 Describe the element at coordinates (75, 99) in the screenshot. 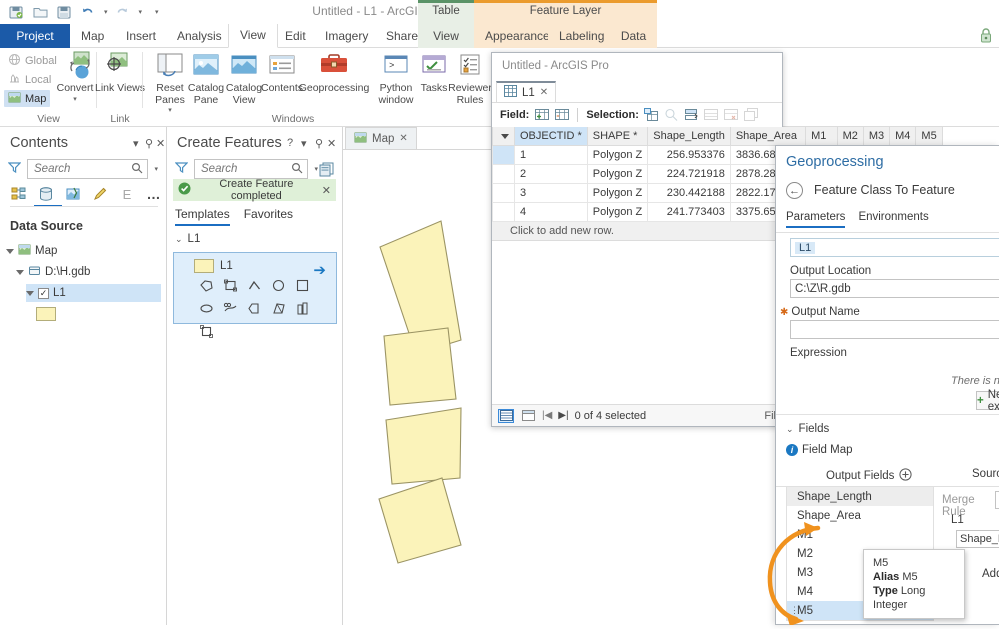

I see `convert-dropdown-caret-icon: ▾` at that location.